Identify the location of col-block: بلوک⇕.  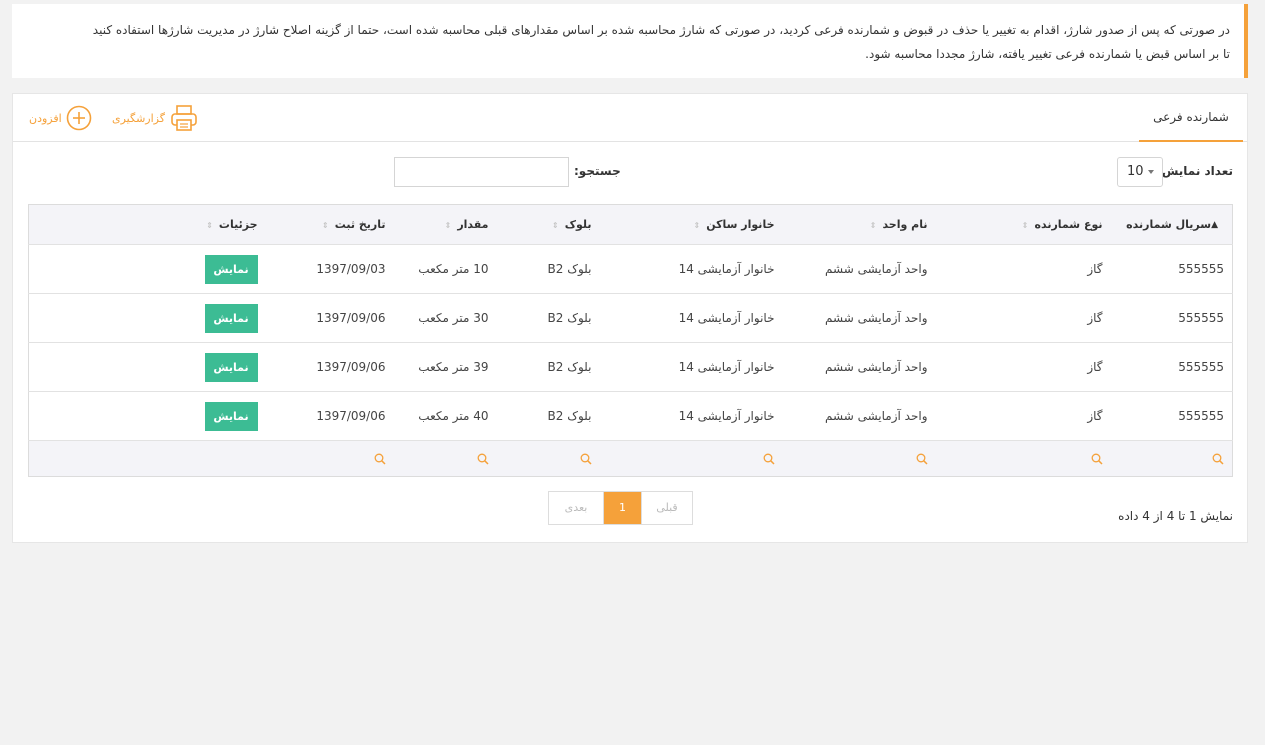
(548, 224).